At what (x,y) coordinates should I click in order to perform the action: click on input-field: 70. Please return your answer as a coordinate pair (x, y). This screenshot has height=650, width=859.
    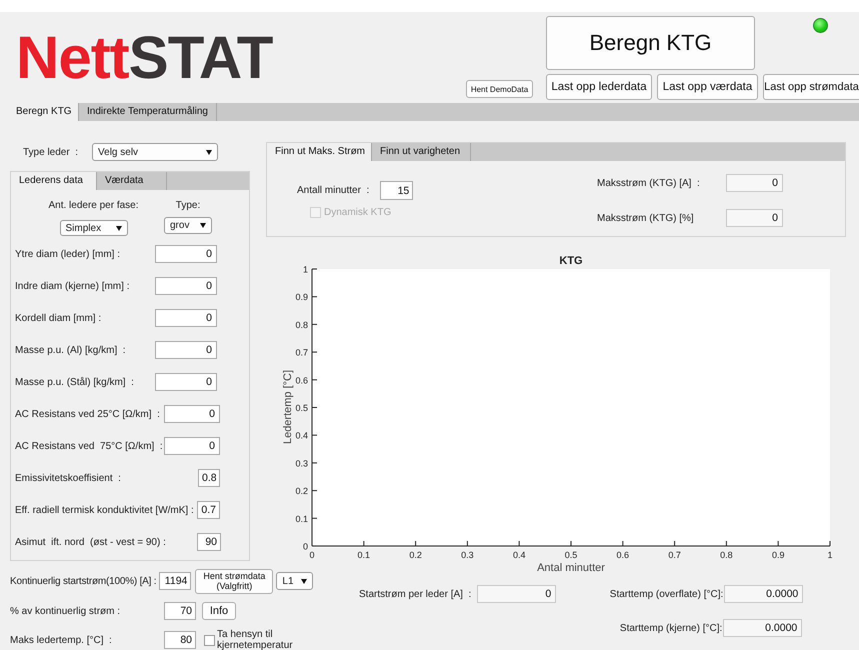
    Looking at the image, I should click on (180, 611).